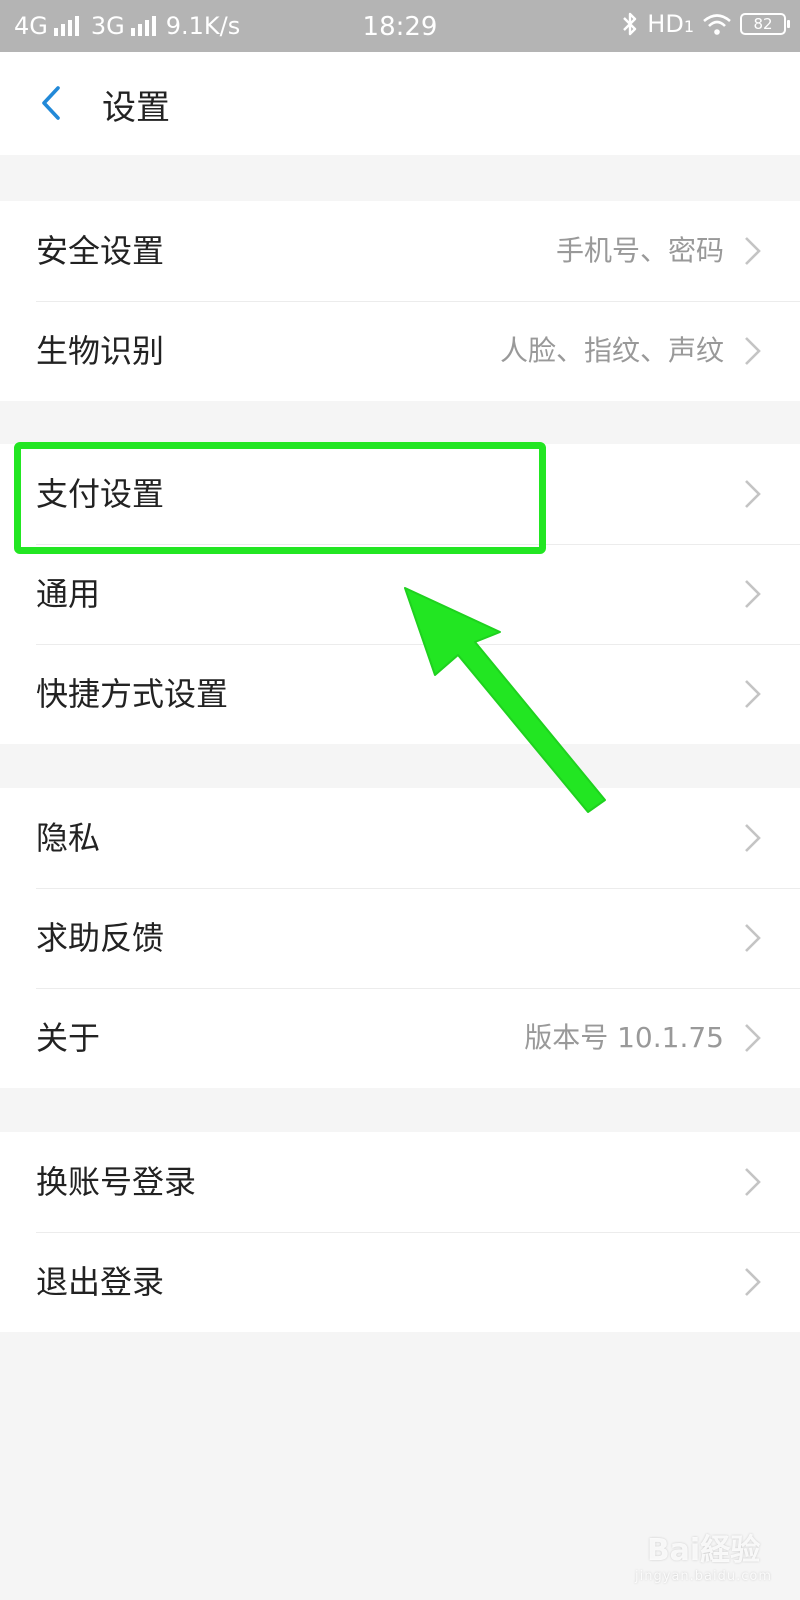 The width and height of the screenshot is (800, 1600). I want to click on status-bar-right: HD1 82, so click(705, 24).